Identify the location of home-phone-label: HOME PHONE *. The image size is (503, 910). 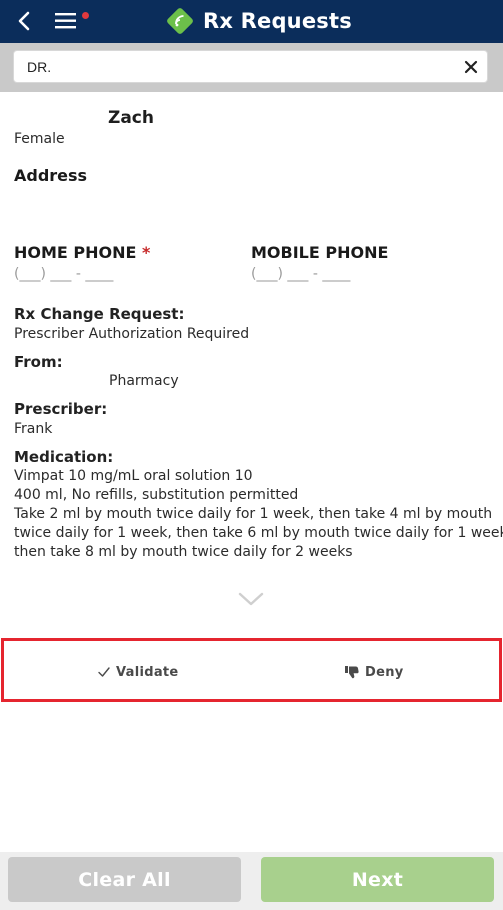
(82, 252).